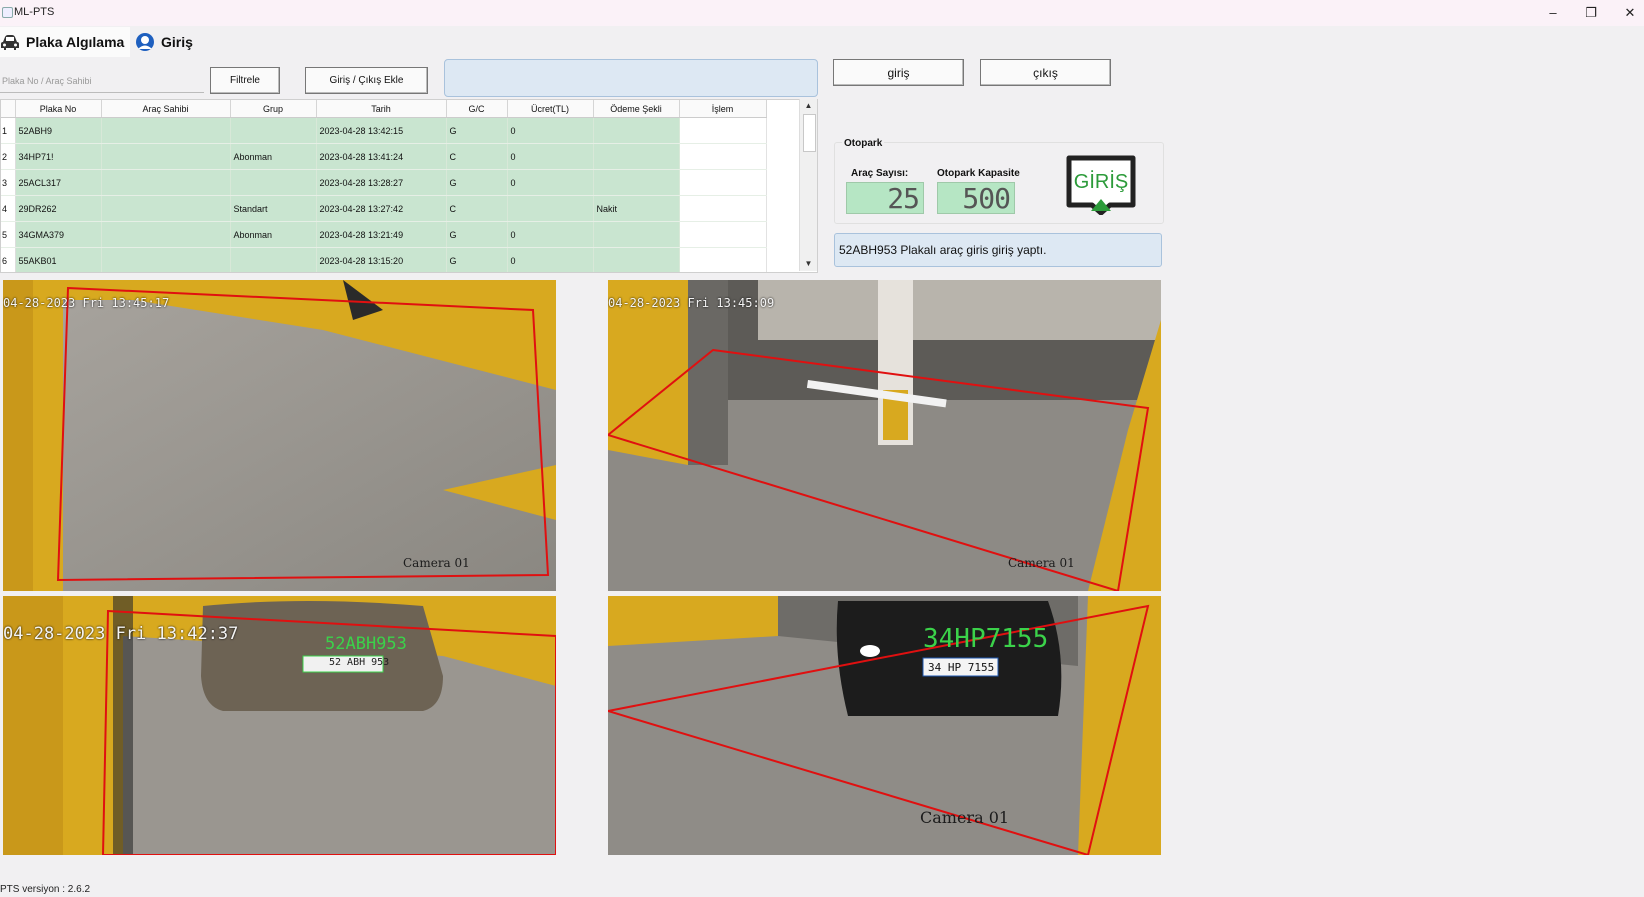 The width and height of the screenshot is (1644, 897). I want to click on column-header-odeme: Ödeme Şekli, so click(636, 109).